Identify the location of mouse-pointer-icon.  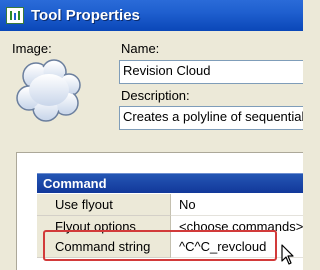
(288, 256).